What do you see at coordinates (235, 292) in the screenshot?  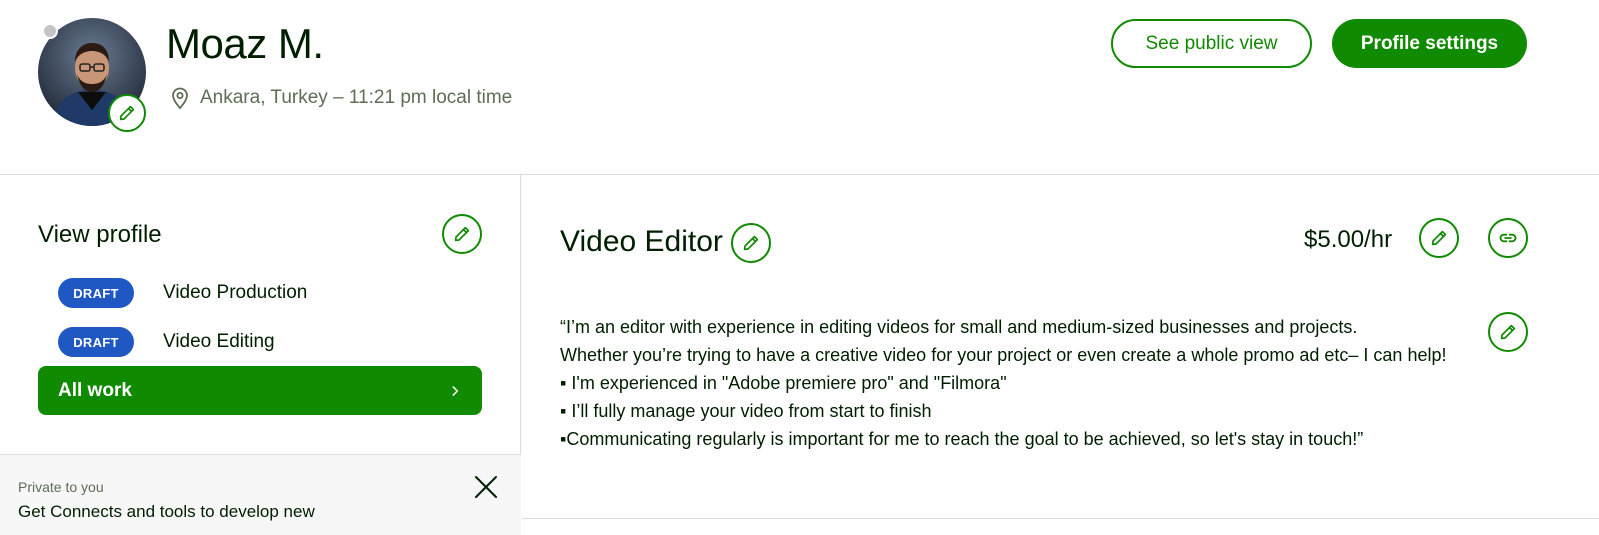 I see `specialized-profile-label: Video Production` at bounding box center [235, 292].